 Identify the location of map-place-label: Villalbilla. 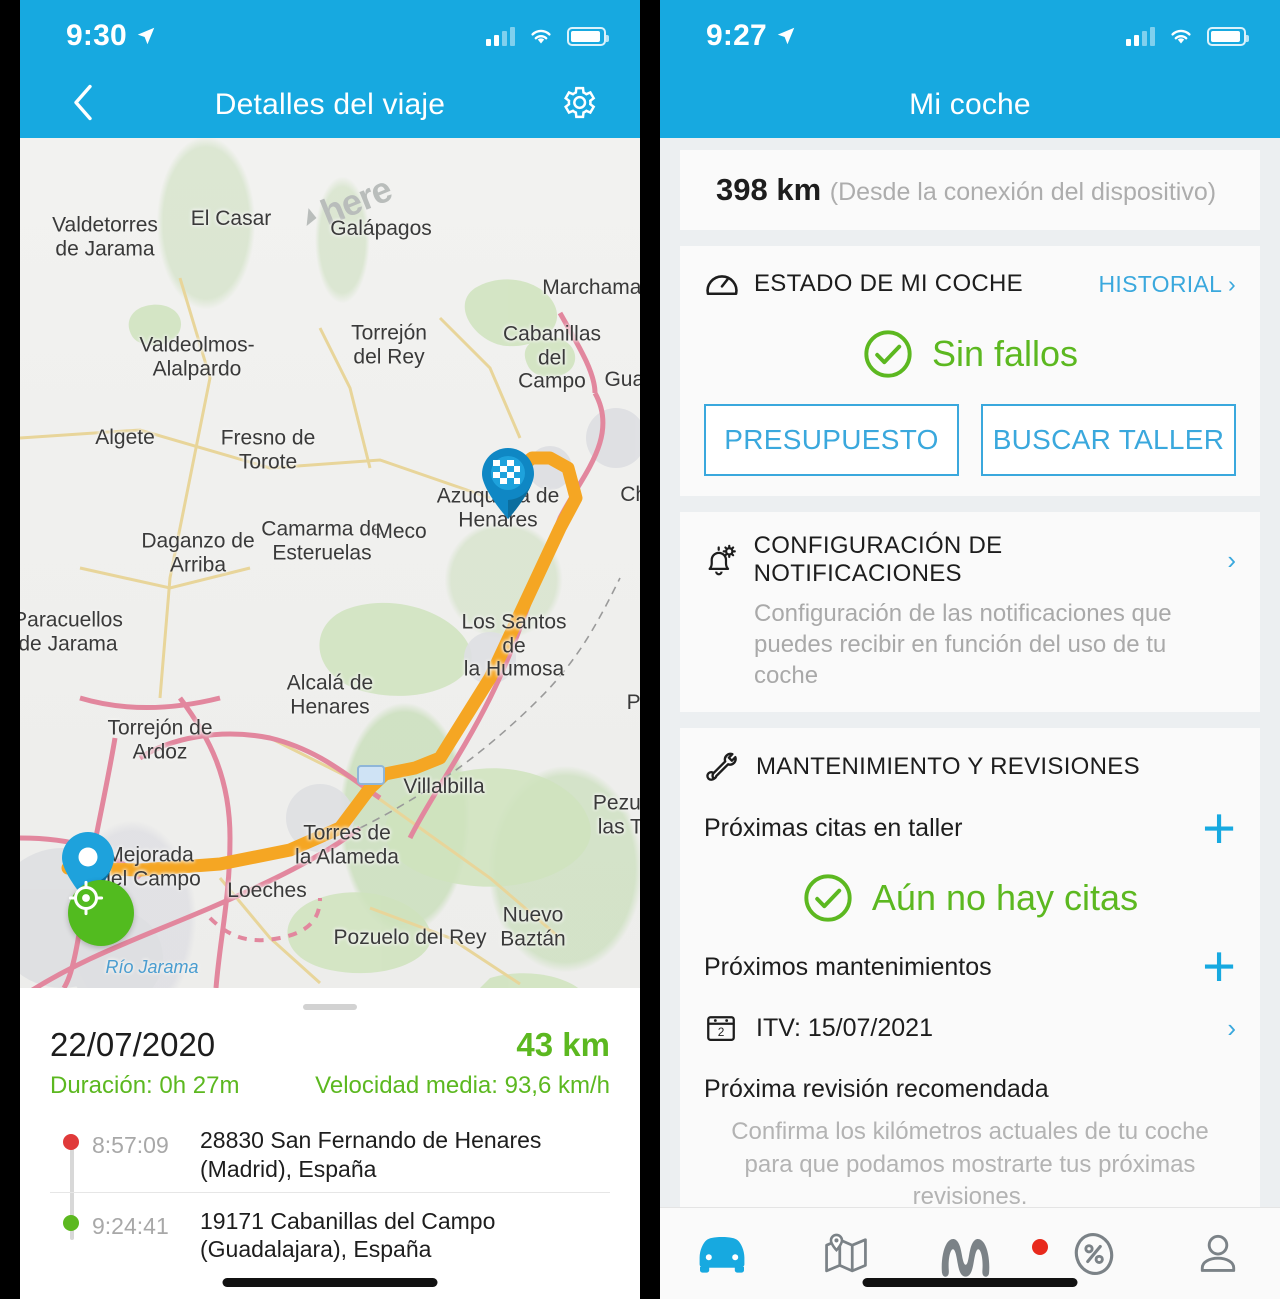
(444, 787).